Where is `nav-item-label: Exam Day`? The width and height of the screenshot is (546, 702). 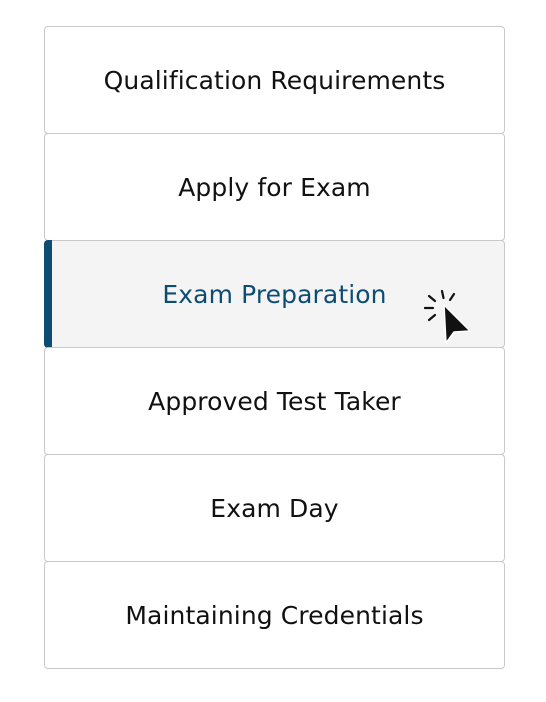 nav-item-label: Exam Day is located at coordinates (274, 508).